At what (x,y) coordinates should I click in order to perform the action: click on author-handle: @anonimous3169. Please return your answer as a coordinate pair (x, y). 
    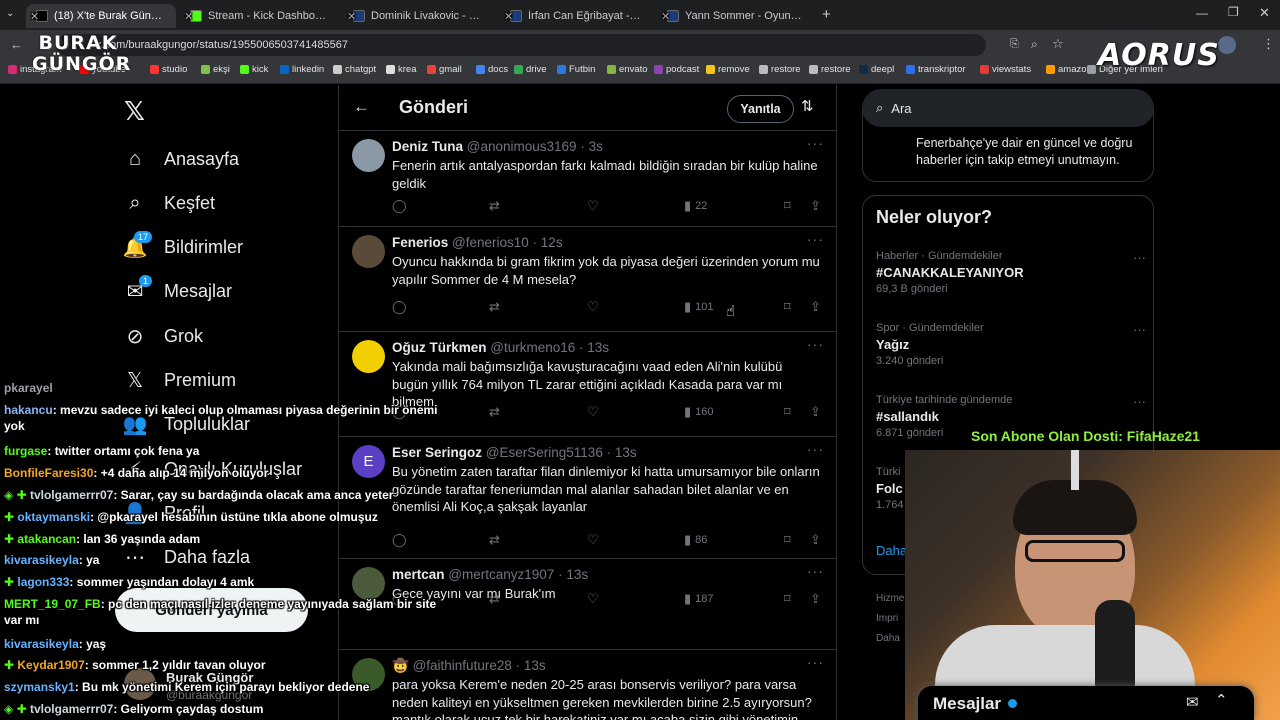
    Looking at the image, I should click on (522, 146).